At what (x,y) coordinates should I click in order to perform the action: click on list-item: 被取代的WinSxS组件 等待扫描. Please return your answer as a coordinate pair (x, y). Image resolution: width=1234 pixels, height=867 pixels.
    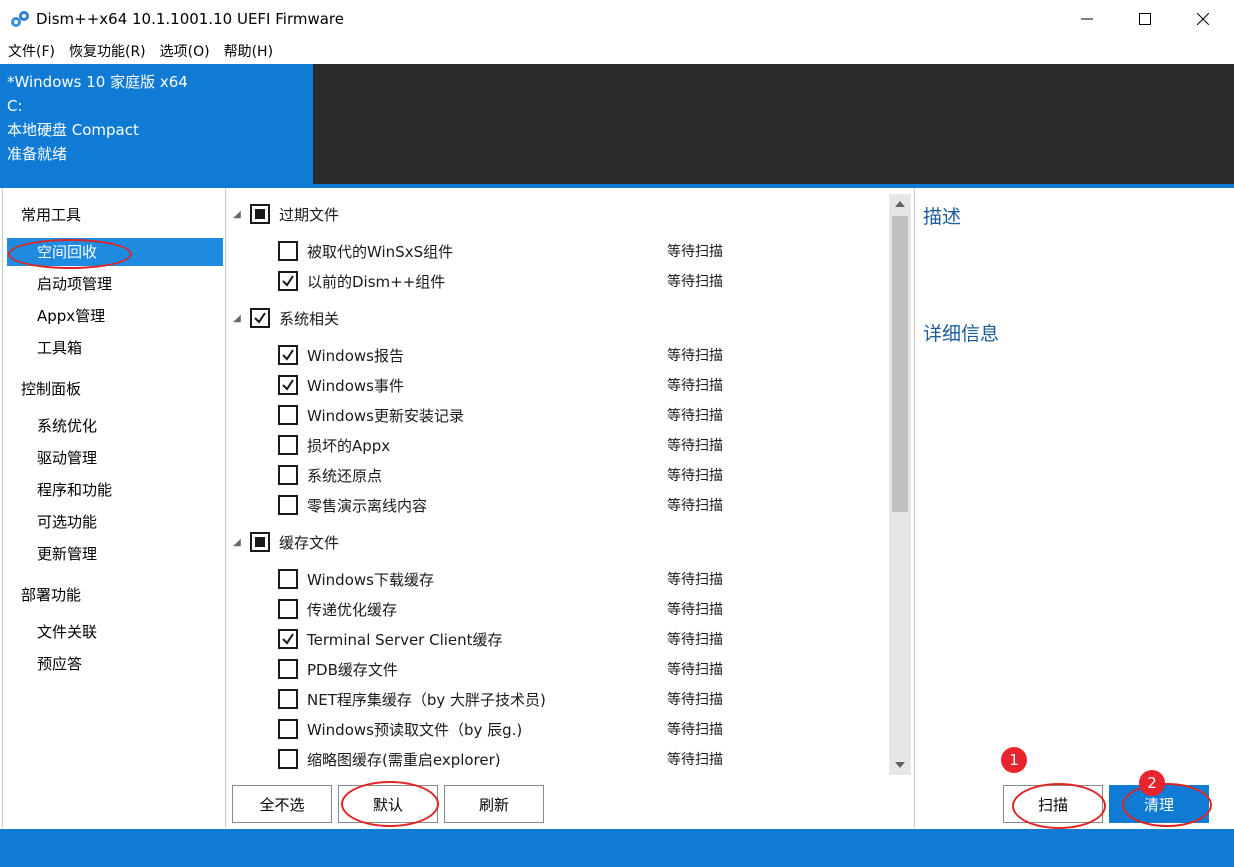
    Looking at the image, I should click on (500, 251).